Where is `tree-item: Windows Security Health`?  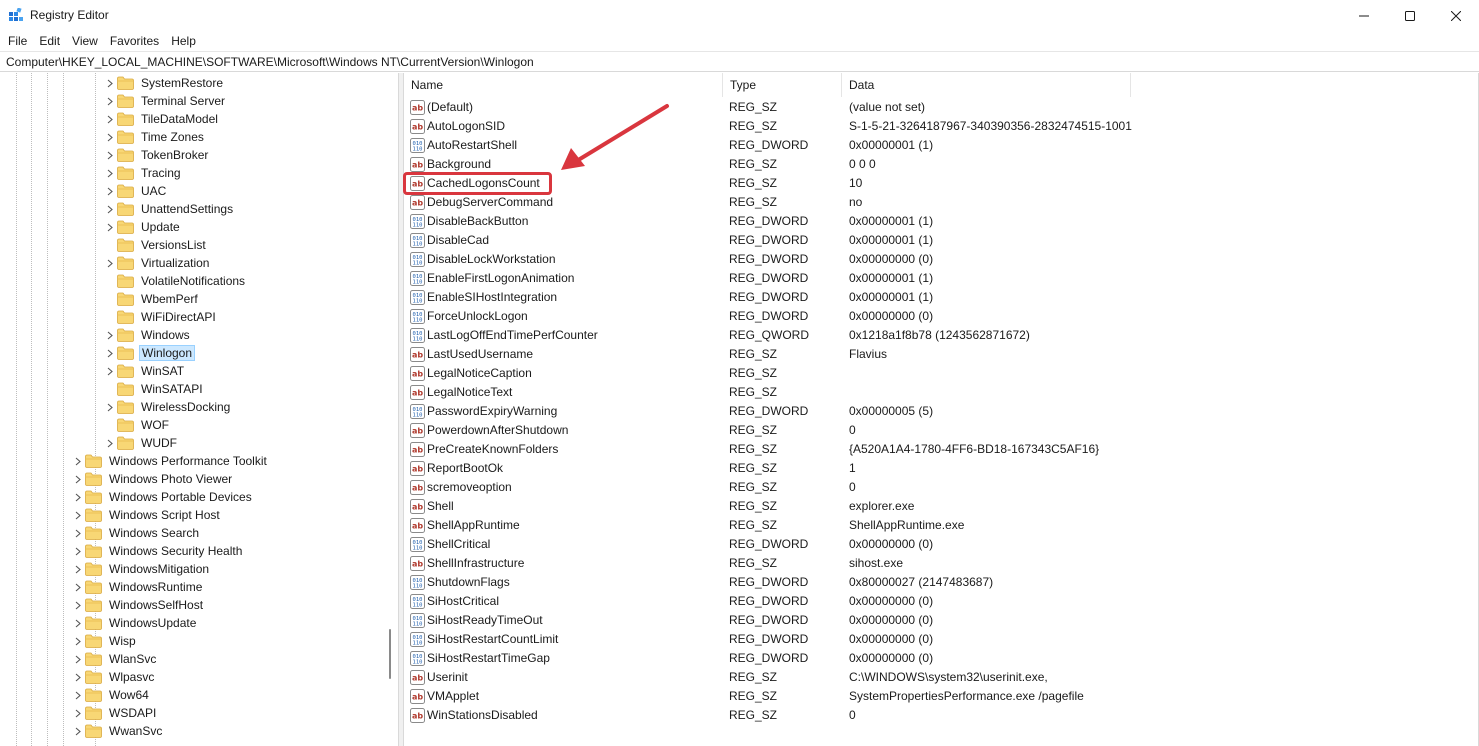
tree-item: Windows Security Health is located at coordinates (158, 551).